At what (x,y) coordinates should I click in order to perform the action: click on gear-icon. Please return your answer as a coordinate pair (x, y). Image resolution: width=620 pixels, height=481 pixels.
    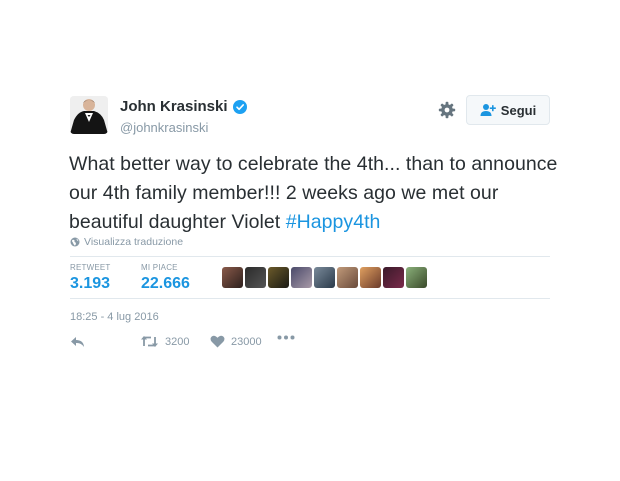
    Looking at the image, I should click on (447, 110).